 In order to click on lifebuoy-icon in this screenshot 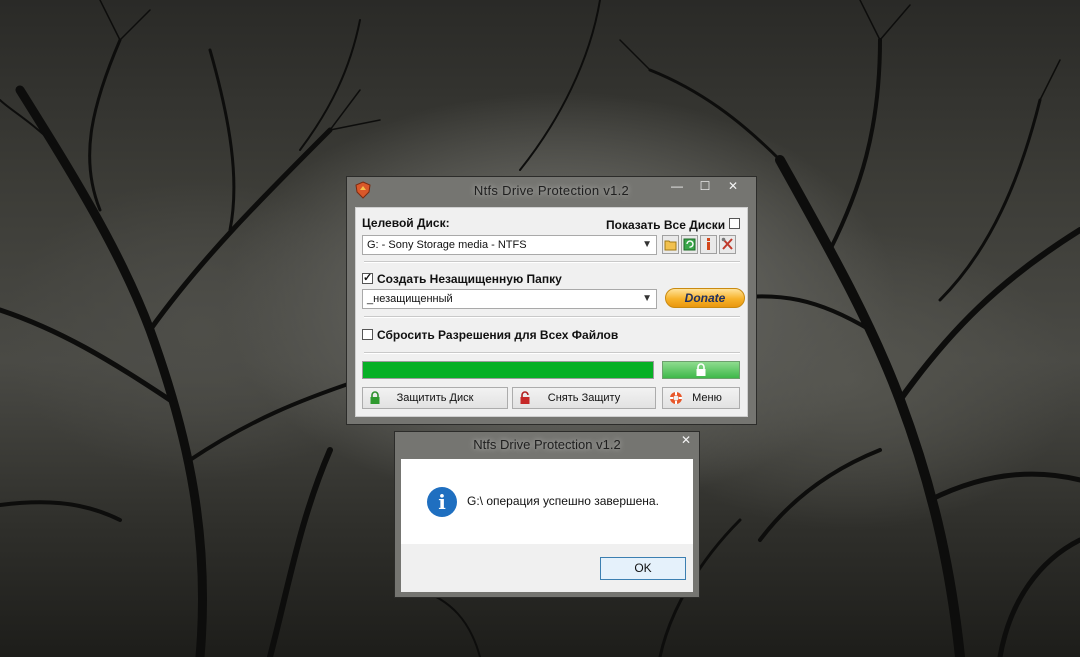, I will do `click(676, 398)`.